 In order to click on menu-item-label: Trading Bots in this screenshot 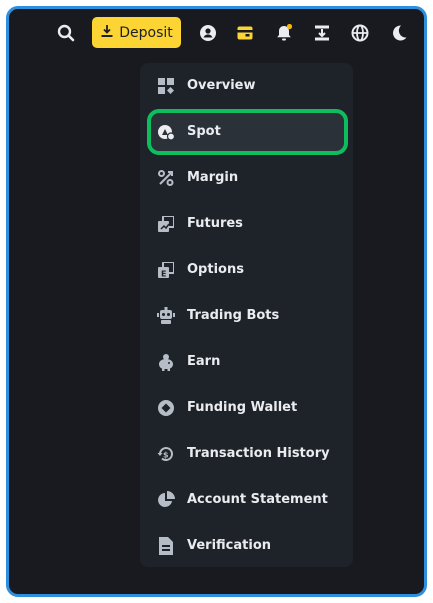, I will do `click(233, 315)`.